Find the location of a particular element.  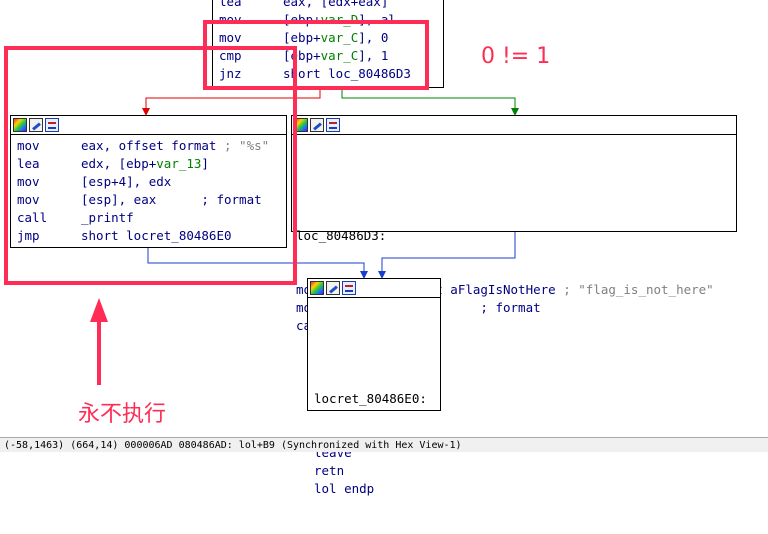

operand: ], al is located at coordinates (377, 19).